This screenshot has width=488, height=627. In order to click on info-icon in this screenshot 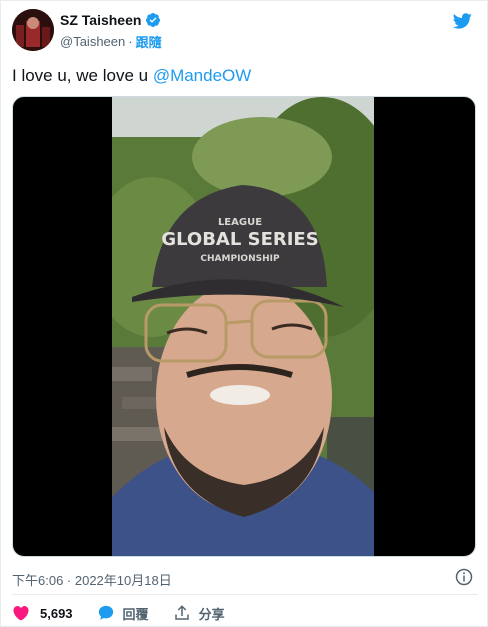, I will do `click(464, 577)`.